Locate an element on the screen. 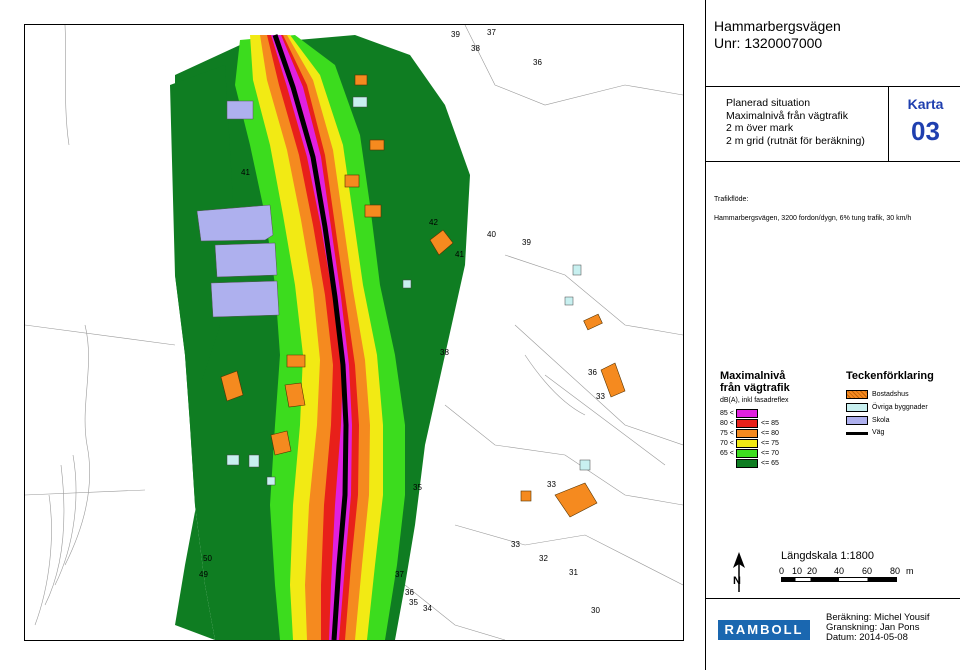  karta-box: Karta 03 is located at coordinates (924, 123).